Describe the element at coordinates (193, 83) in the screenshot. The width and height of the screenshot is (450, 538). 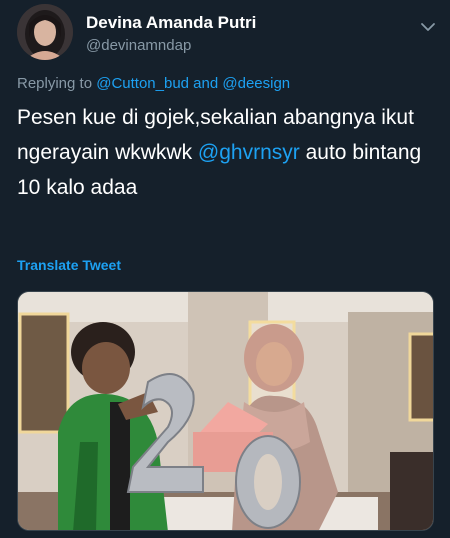
I see `reply-mentions: @Cutton_bud and @deesign` at that location.